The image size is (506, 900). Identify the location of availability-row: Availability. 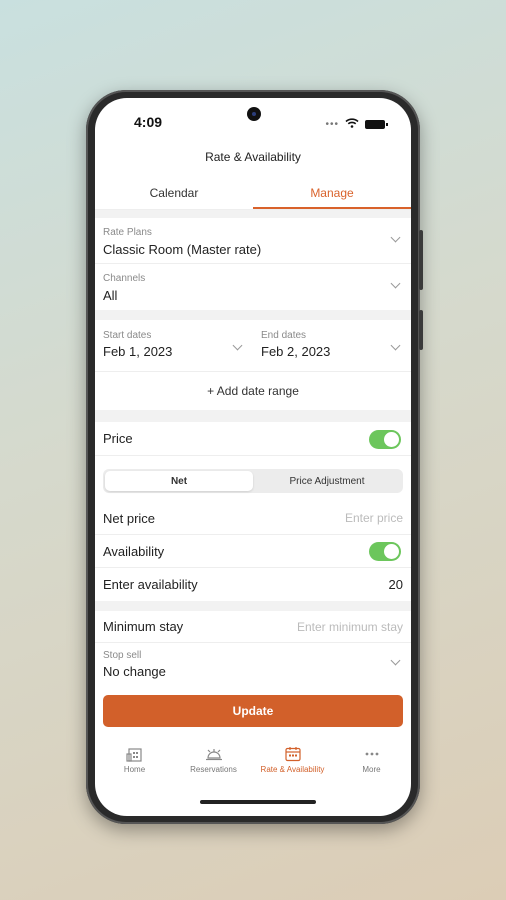
(253, 551).